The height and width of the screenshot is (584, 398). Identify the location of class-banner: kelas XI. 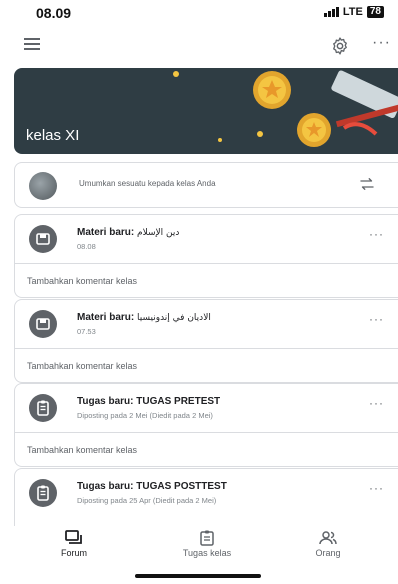
(206, 111).